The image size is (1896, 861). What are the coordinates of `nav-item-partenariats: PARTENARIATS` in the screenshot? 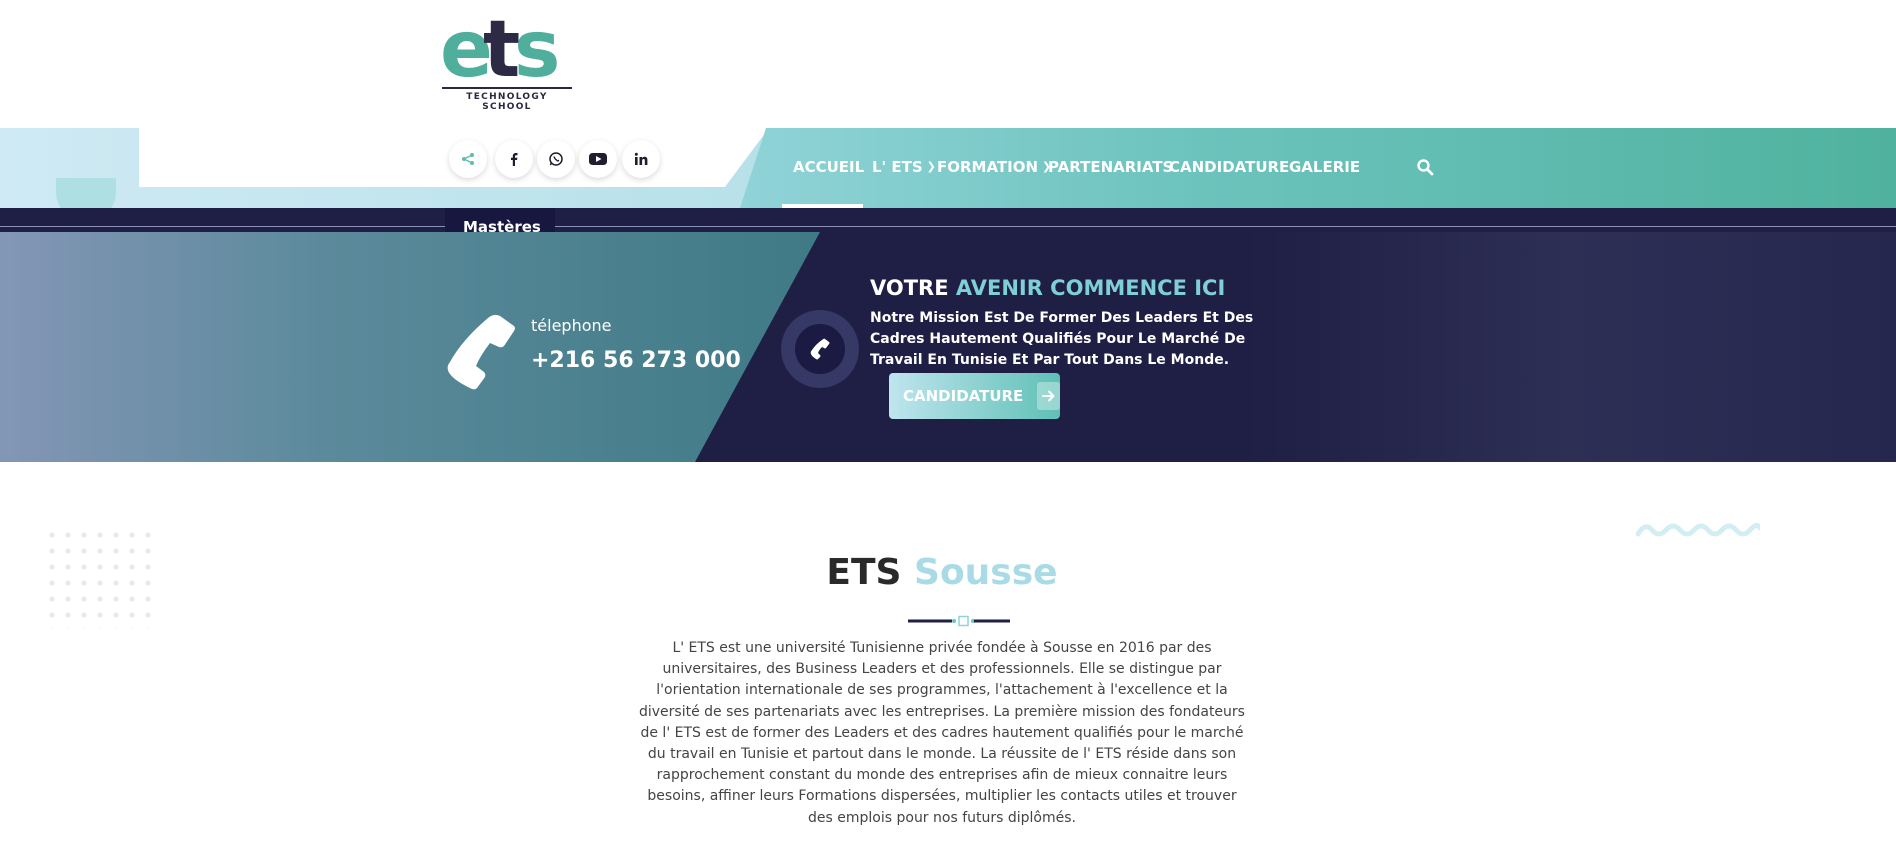 It's located at (1110, 167).